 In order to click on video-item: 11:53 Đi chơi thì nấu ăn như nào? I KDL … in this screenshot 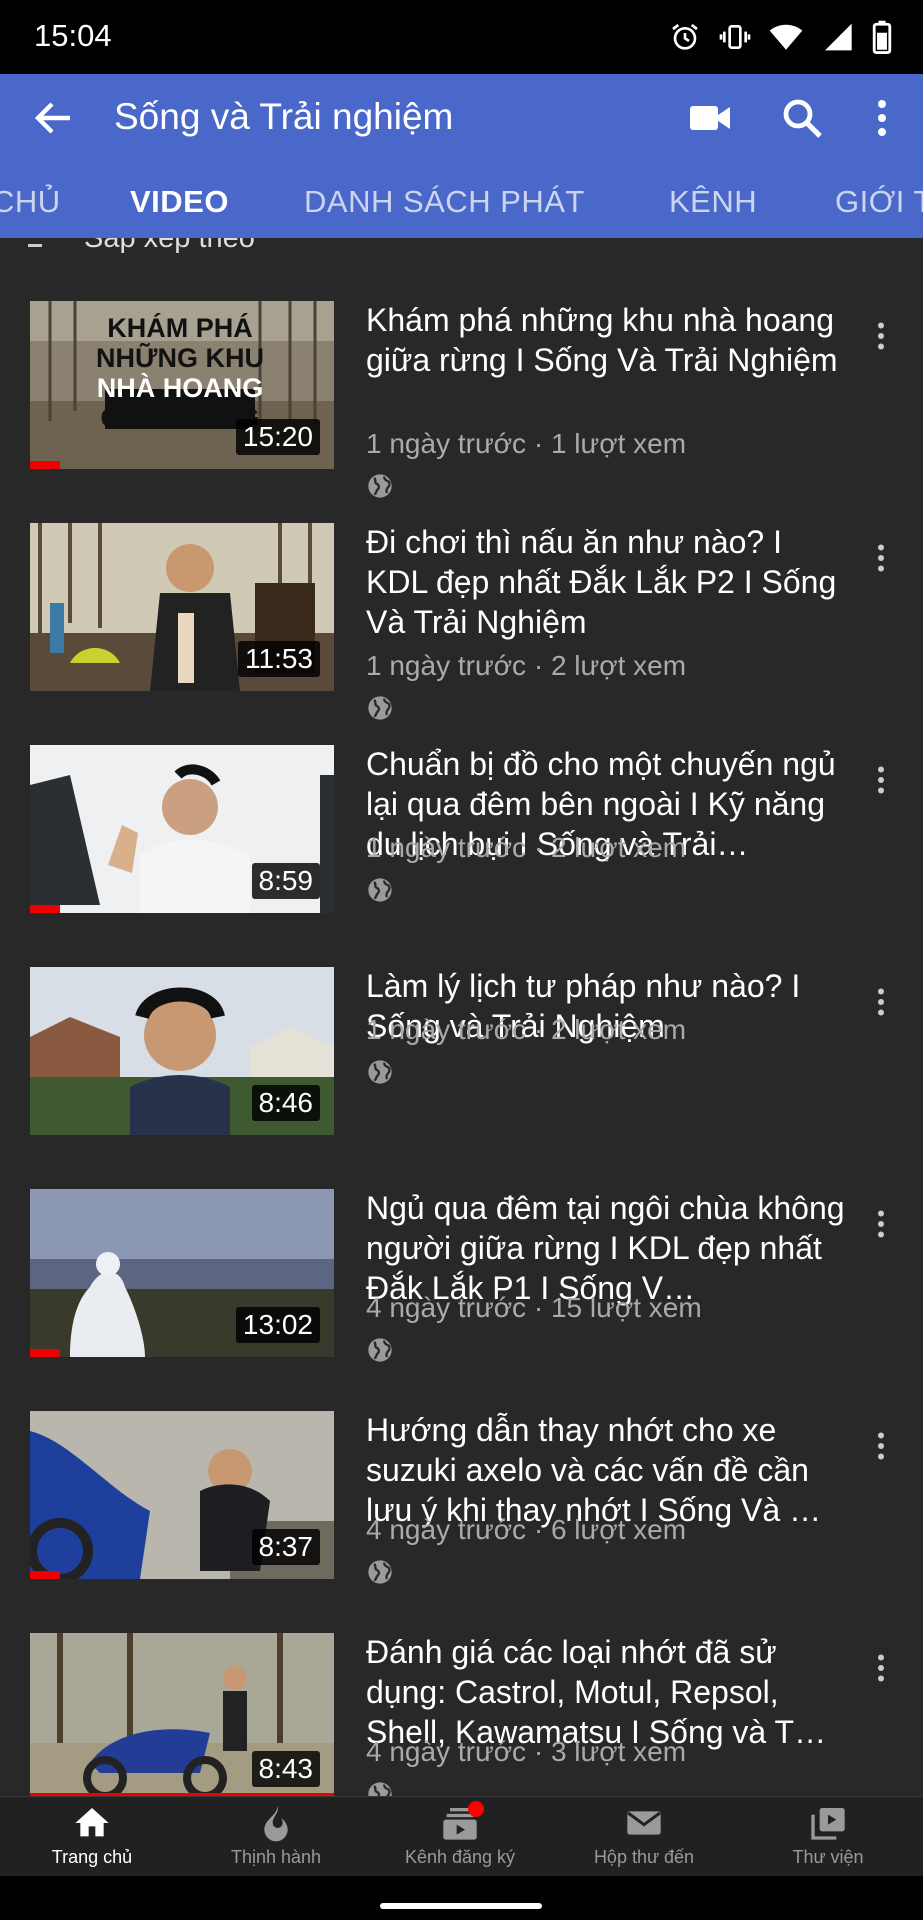, I will do `click(461, 601)`.